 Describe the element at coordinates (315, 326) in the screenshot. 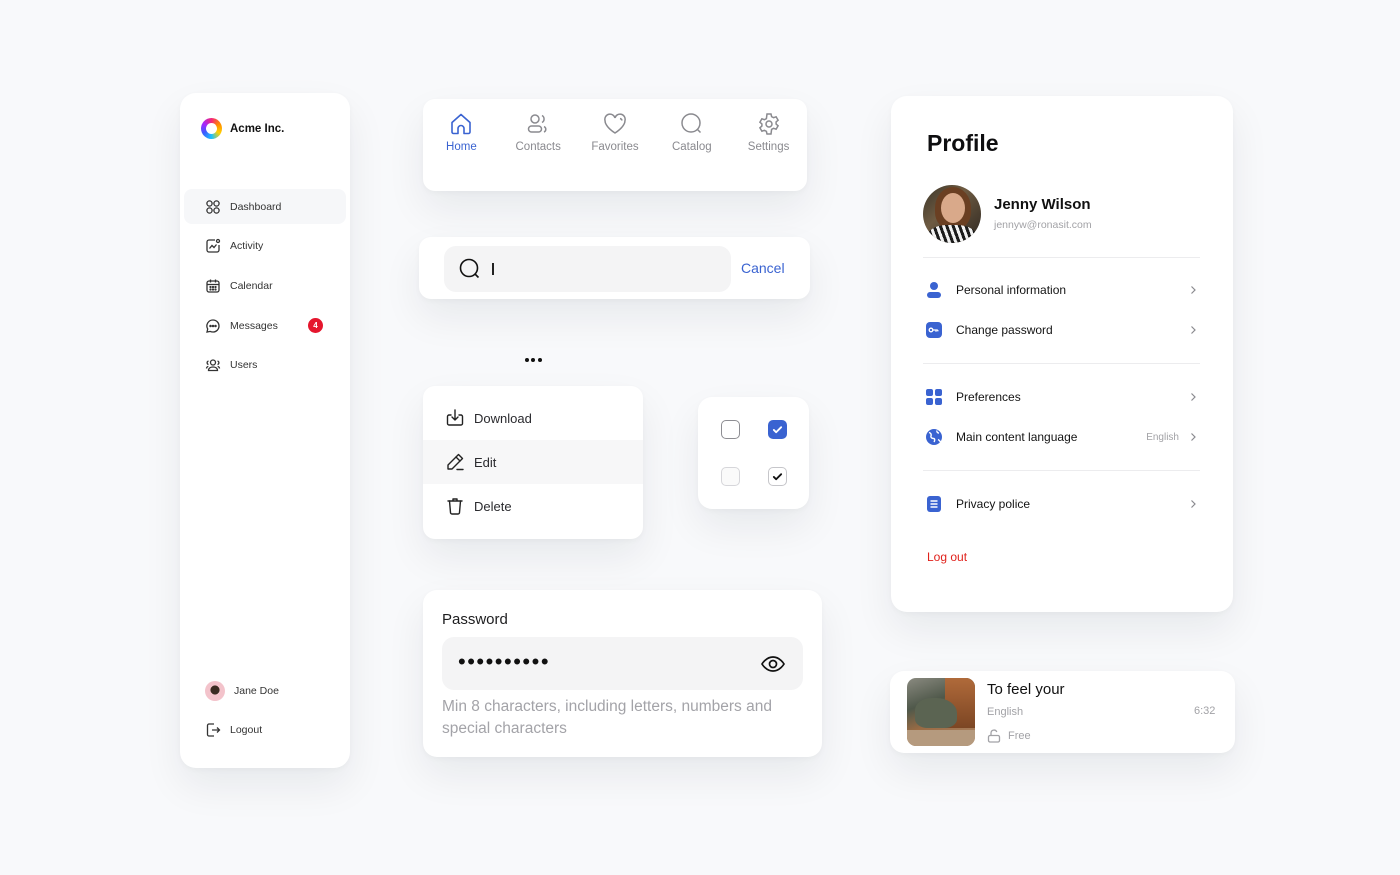

I see `messages-badge: 4` at that location.